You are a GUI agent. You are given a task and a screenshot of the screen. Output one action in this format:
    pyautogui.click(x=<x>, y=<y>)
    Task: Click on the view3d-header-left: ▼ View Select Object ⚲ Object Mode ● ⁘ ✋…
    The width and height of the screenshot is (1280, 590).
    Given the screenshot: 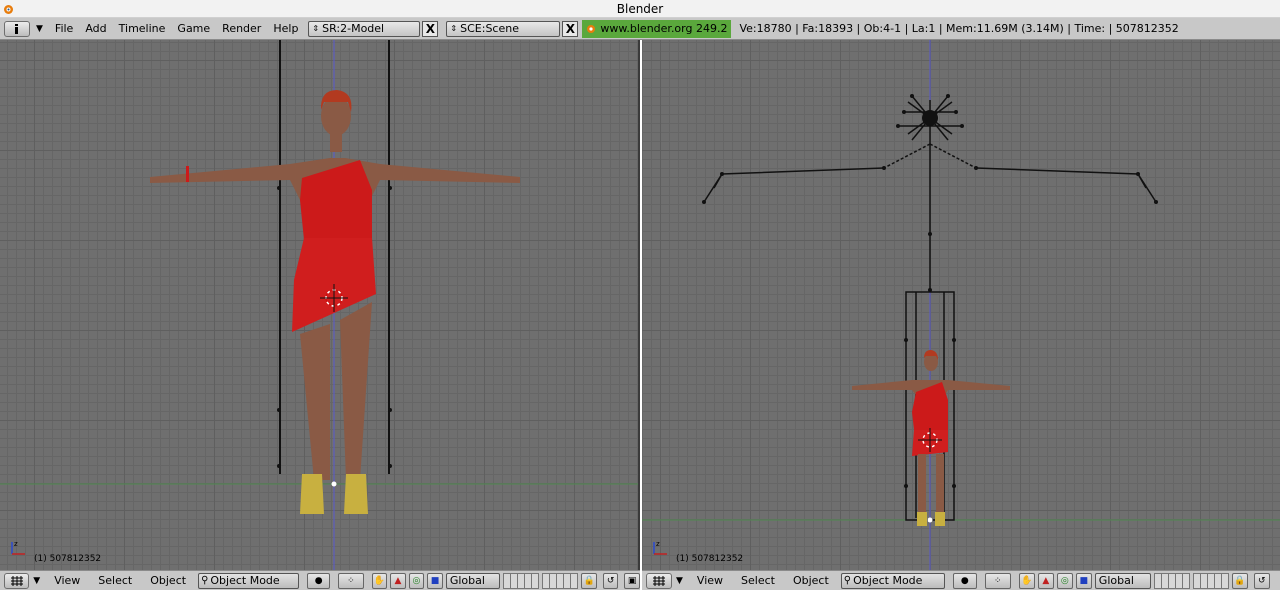 What is the action you would take?
    pyautogui.click(x=320, y=580)
    